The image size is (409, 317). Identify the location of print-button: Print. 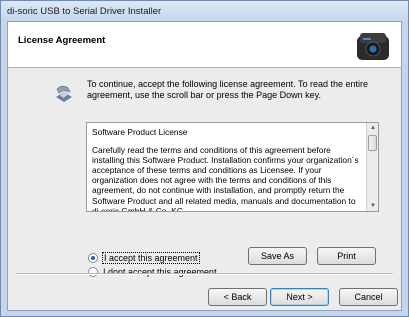
(346, 256).